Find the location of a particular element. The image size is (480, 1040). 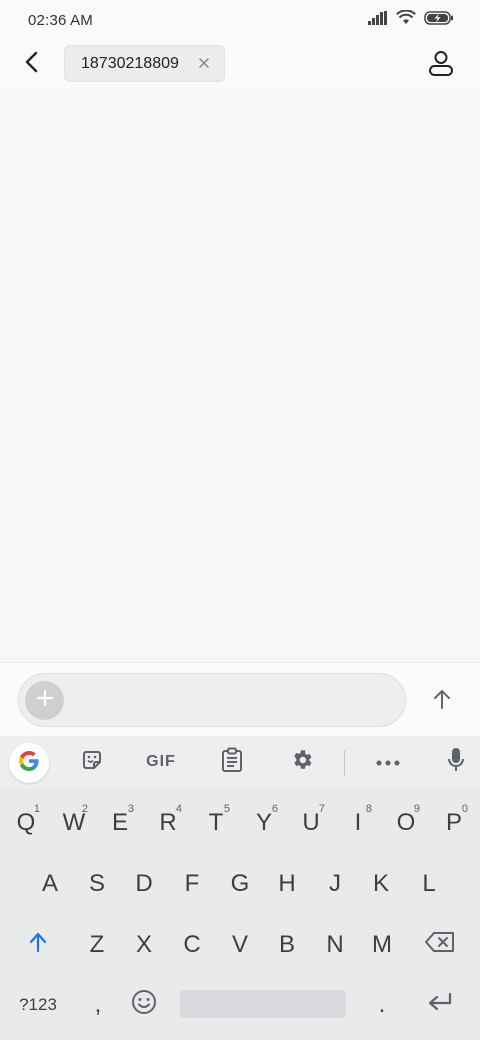

comma-key: , is located at coordinates (98, 1005).